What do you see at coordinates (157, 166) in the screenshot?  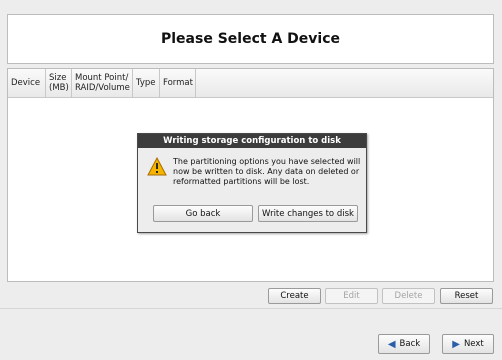 I see `warning-icon` at bounding box center [157, 166].